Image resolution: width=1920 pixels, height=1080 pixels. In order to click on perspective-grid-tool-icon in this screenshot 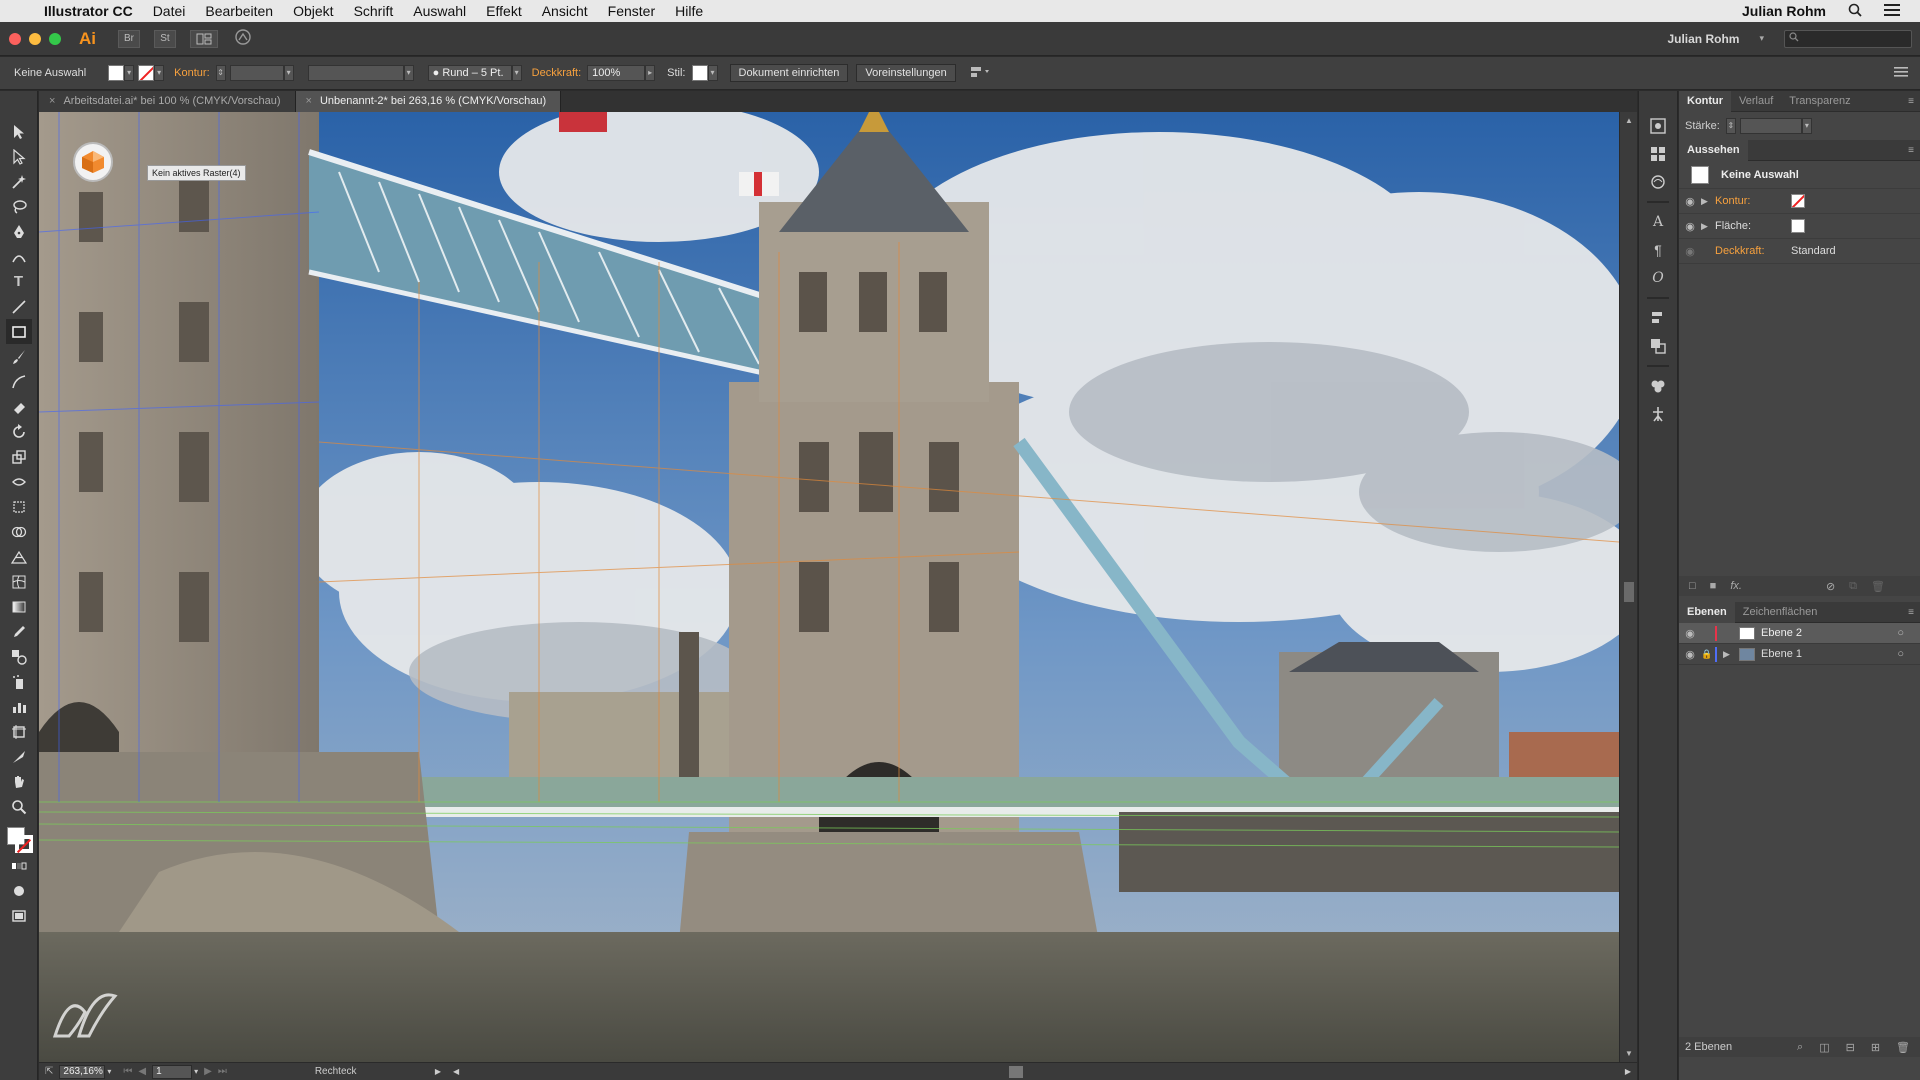, I will do `click(19, 556)`.